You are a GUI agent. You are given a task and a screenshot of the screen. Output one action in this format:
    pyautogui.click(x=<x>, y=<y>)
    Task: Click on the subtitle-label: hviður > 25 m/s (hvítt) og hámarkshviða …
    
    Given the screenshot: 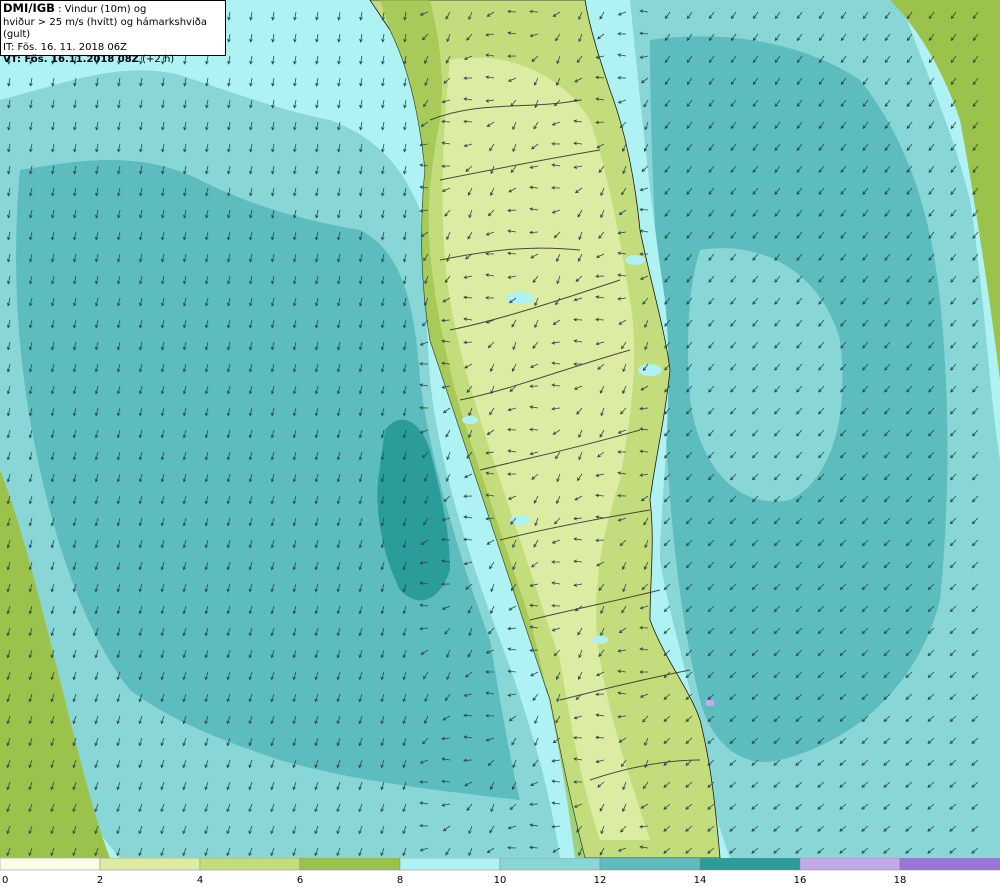 What is the action you would take?
    pyautogui.click(x=105, y=28)
    